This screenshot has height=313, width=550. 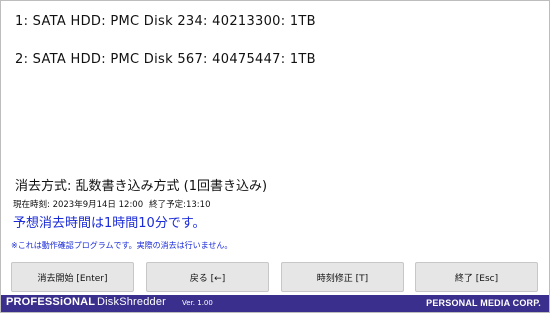 I want to click on version-label: Ver. 1.00, so click(x=197, y=303).